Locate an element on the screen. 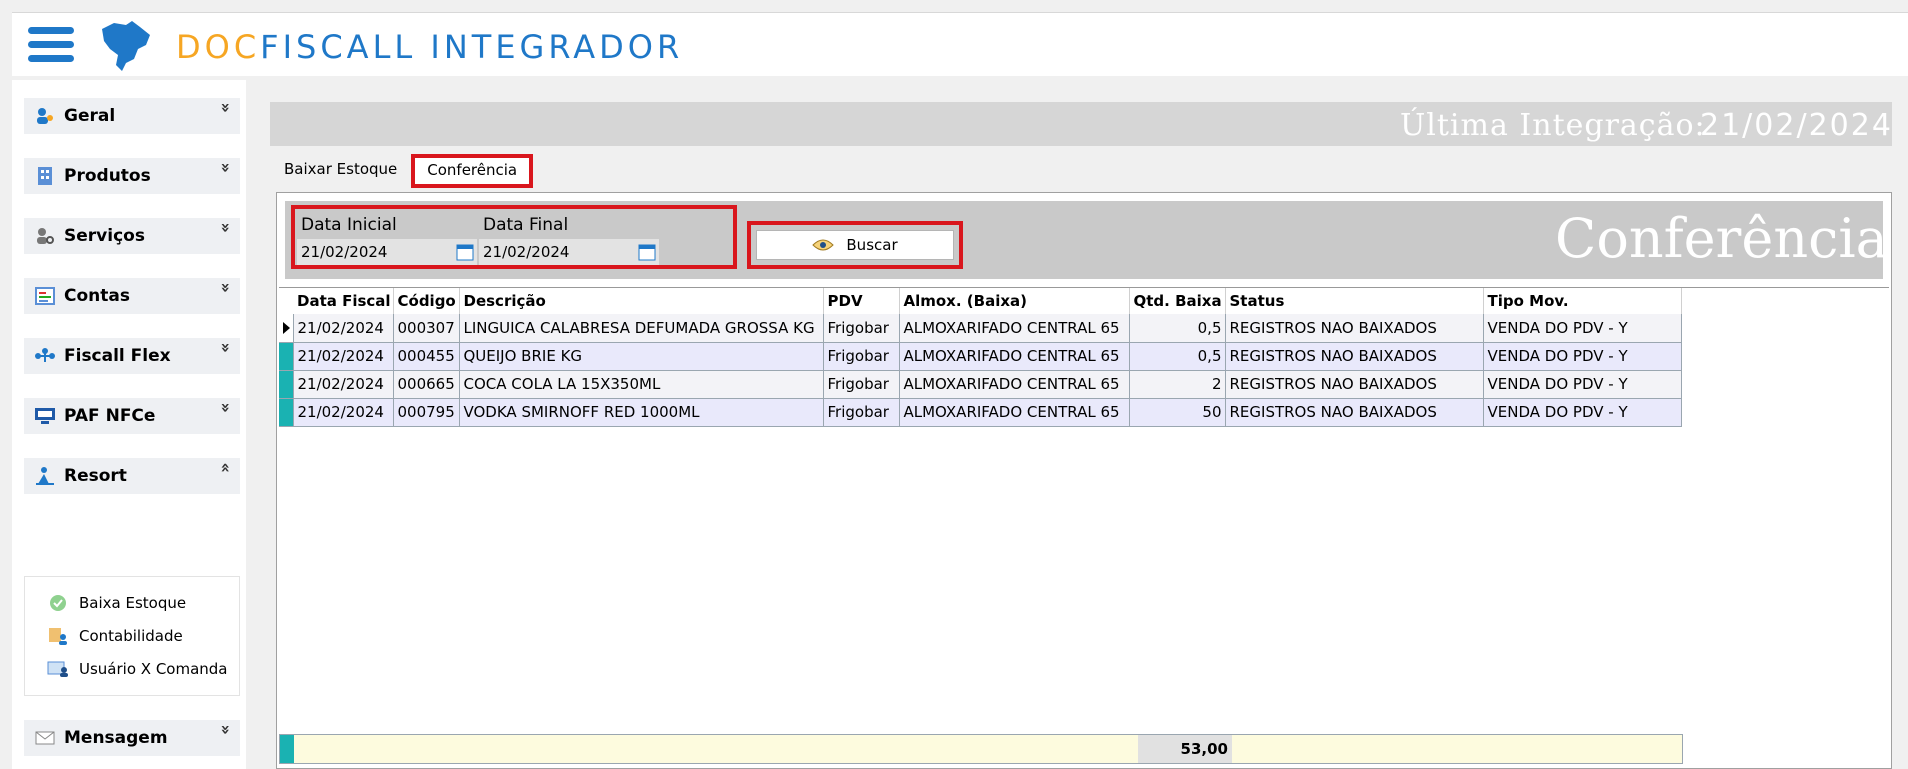  column-header: Descrição is located at coordinates (641, 301).